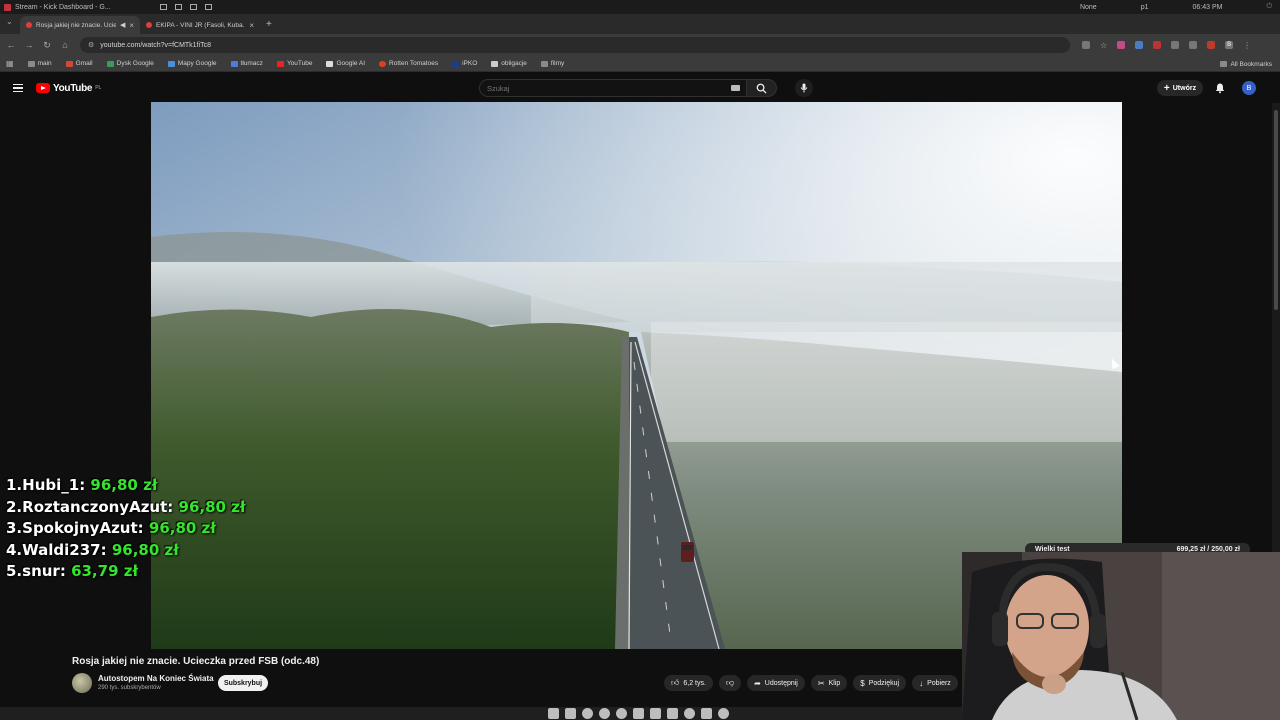 The width and height of the screenshot is (1280, 720). I want to click on leaderboard-name: Hubi_1:, so click(54, 485).